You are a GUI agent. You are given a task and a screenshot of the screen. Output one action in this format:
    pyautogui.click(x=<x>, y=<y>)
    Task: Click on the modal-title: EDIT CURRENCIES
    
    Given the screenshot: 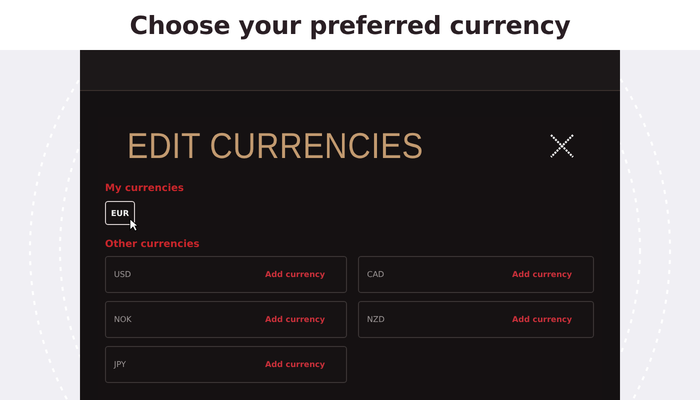 What is the action you would take?
    pyautogui.click(x=275, y=146)
    